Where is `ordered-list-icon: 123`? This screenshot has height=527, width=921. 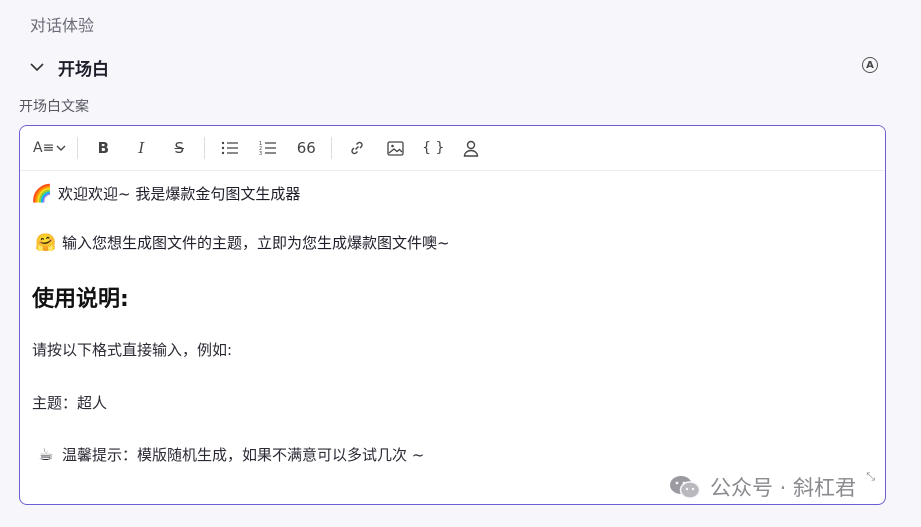
ordered-list-icon: 123 is located at coordinates (268, 148).